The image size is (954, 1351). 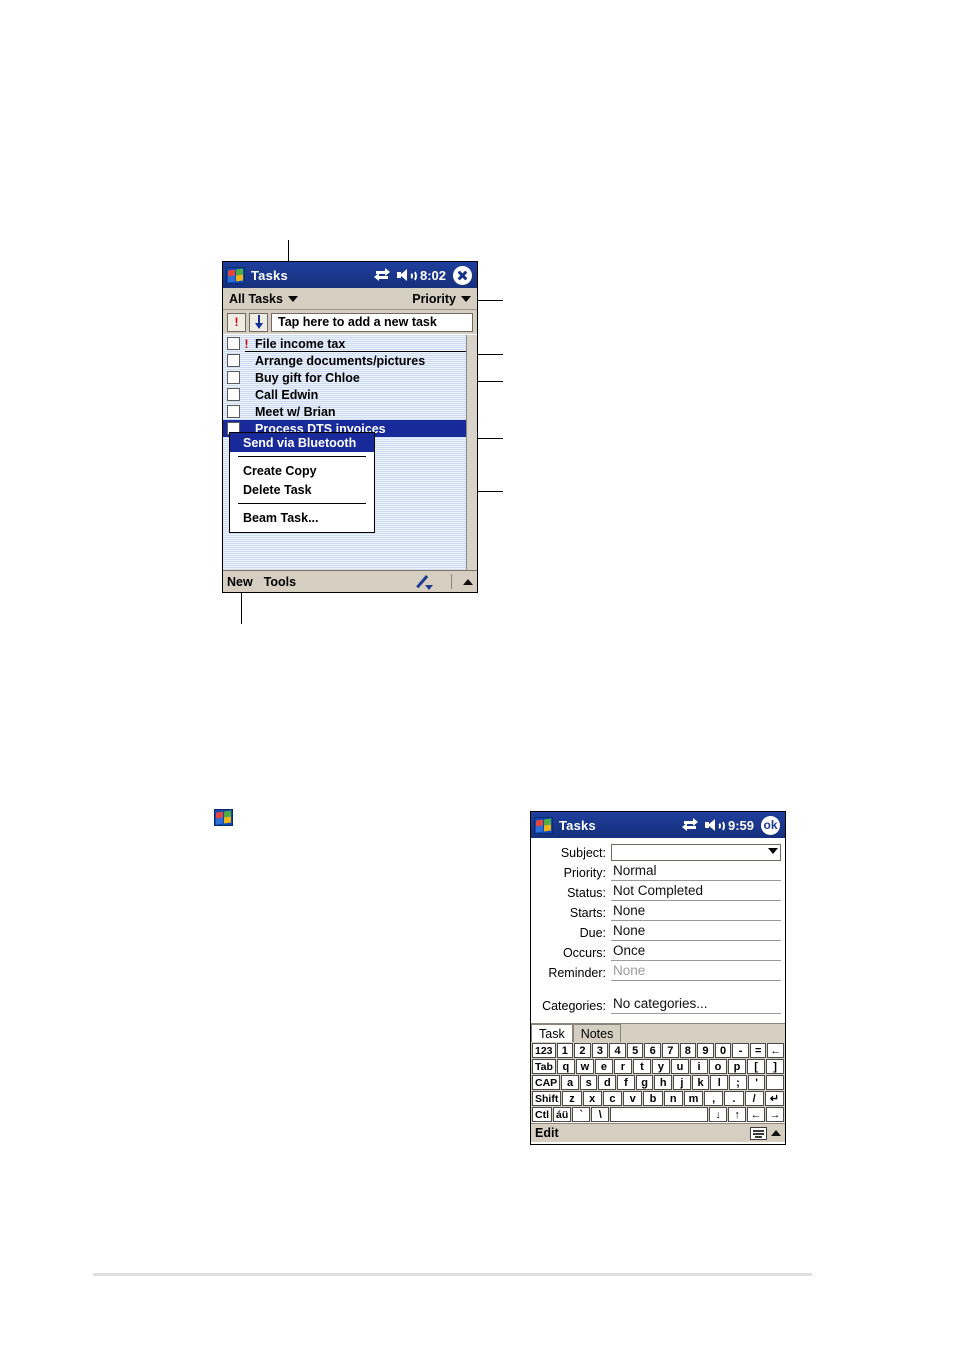 I want to click on key-x: x, so click(x=592, y=1098).